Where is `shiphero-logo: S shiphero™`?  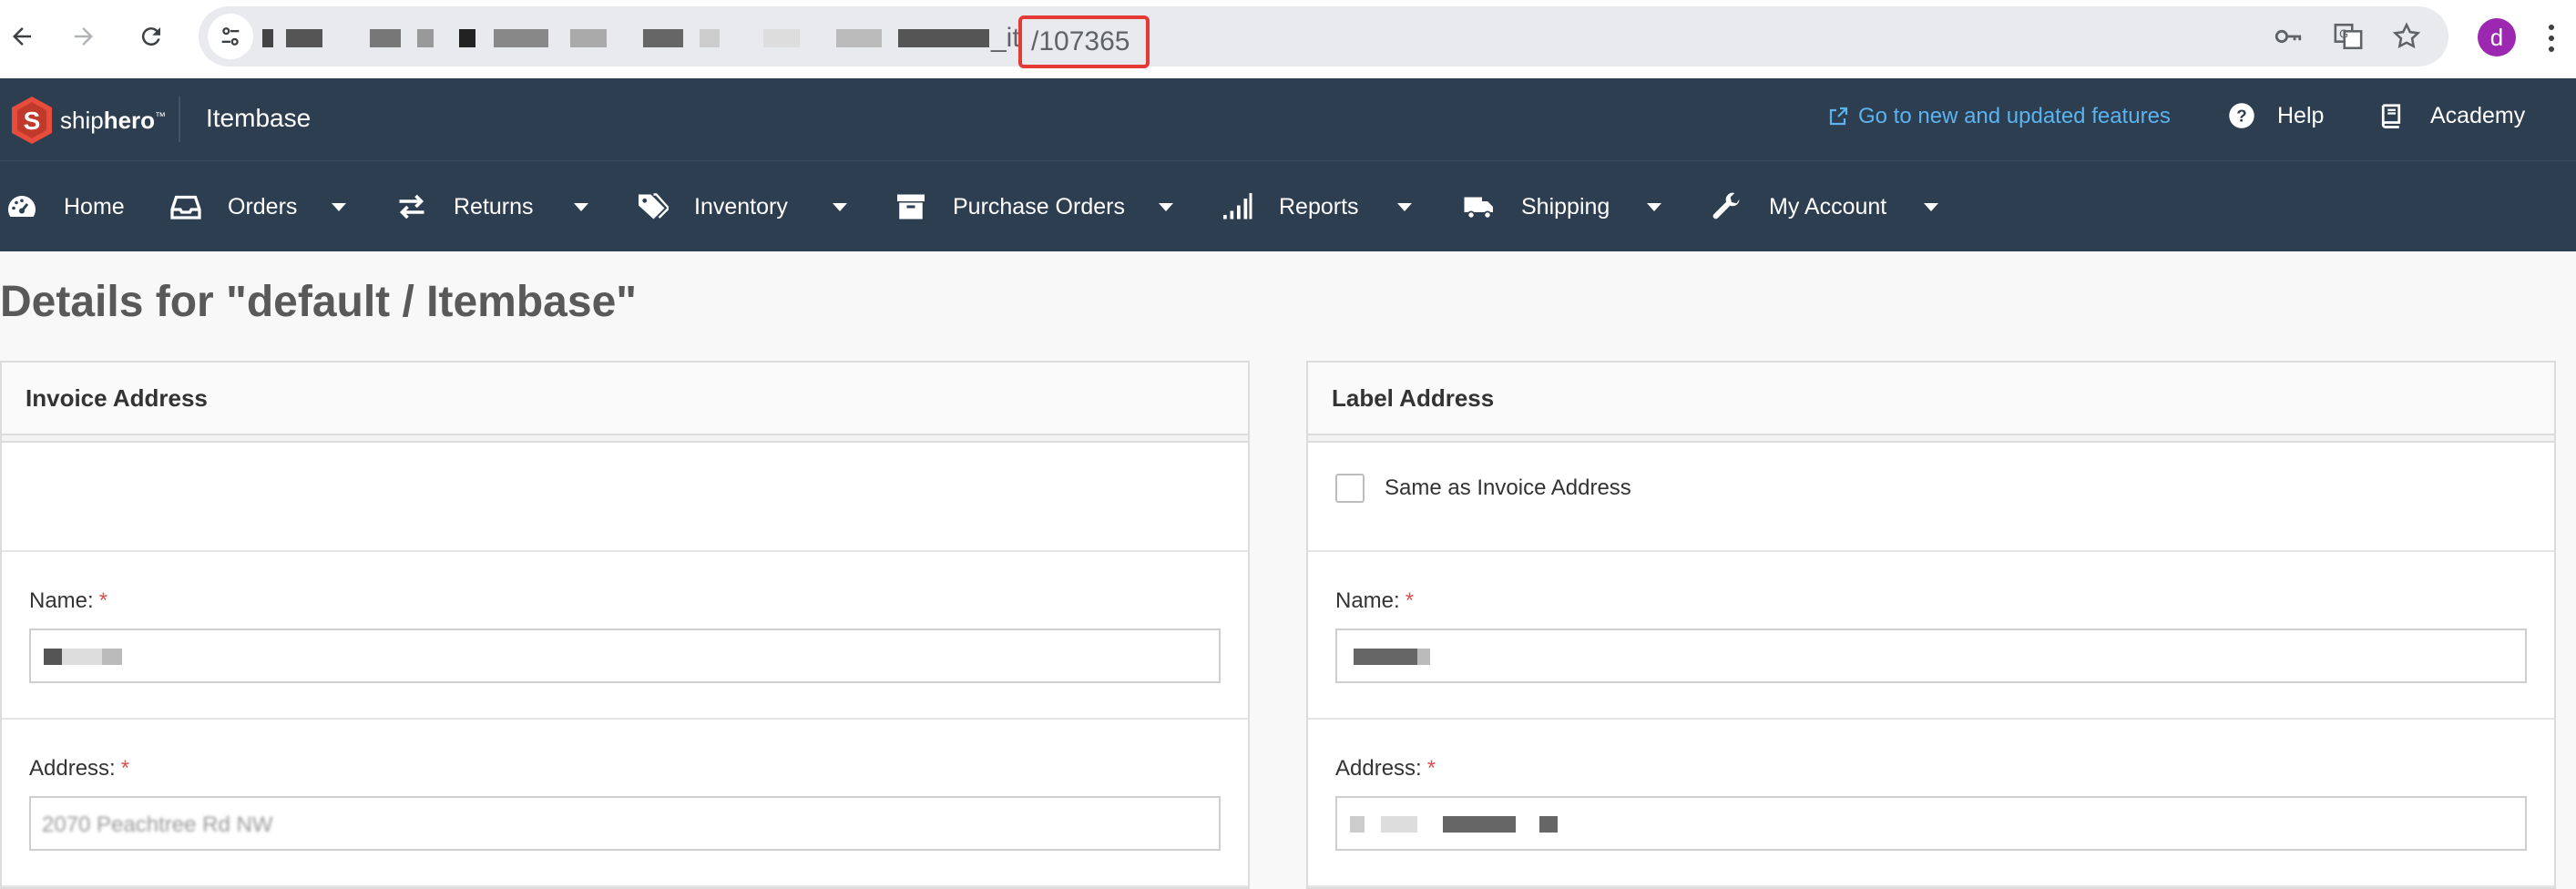
shiphero-logo: S shiphero™ is located at coordinates (87, 120).